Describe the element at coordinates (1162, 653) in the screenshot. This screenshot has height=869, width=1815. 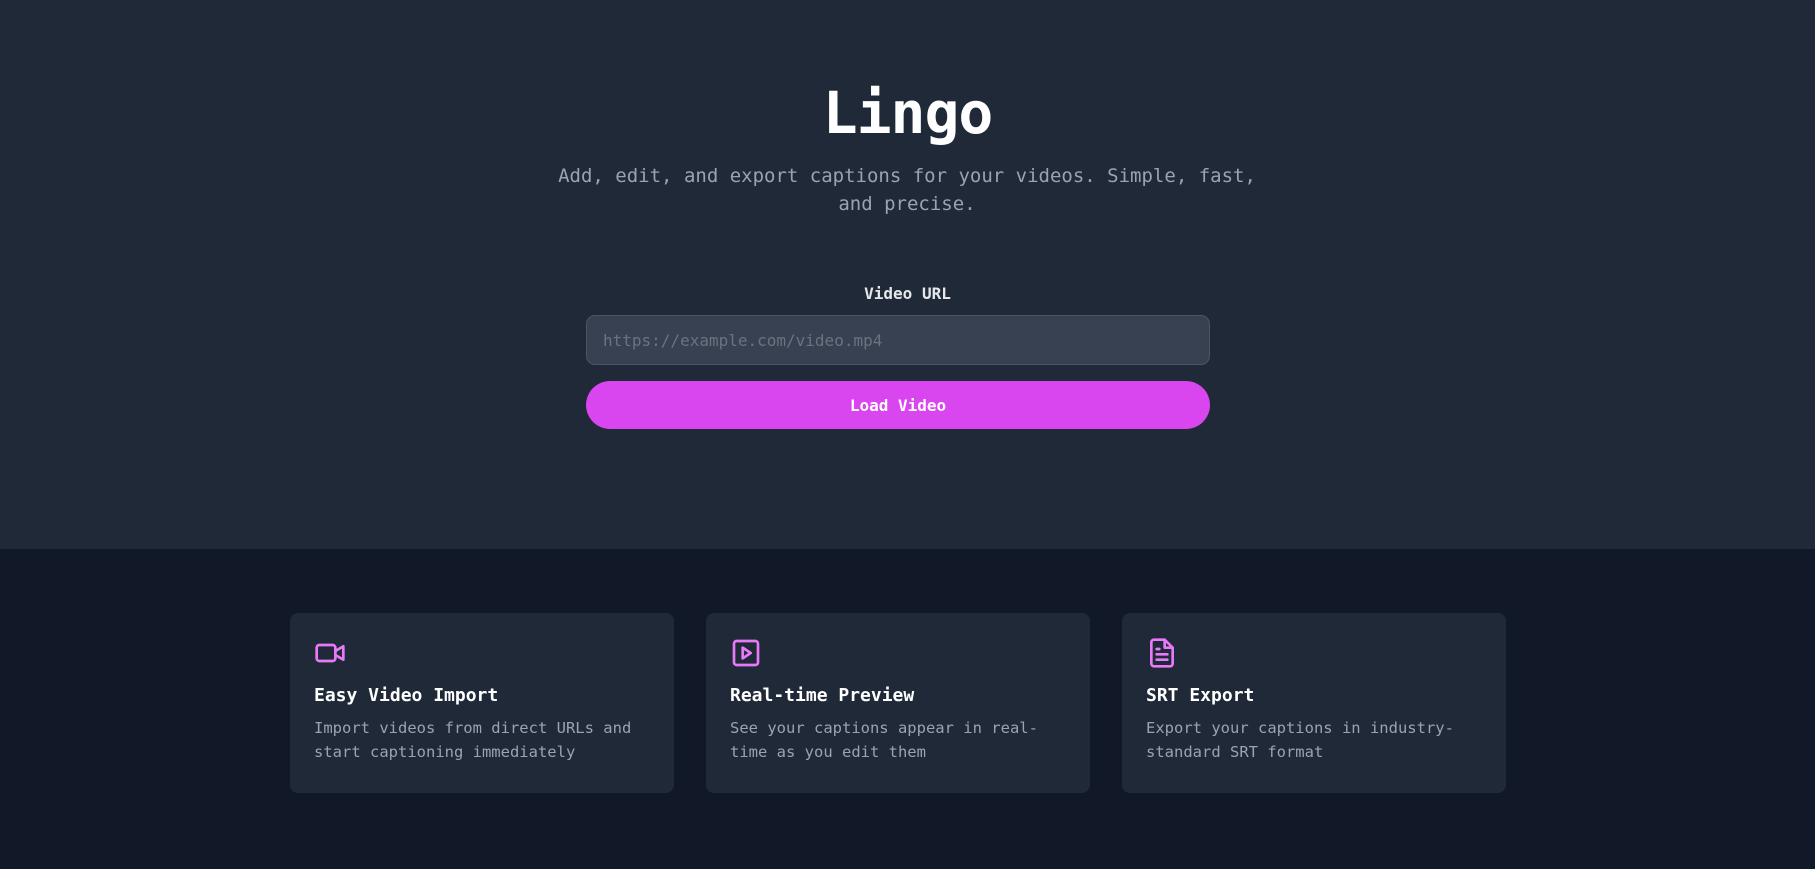
I see `document-icon` at that location.